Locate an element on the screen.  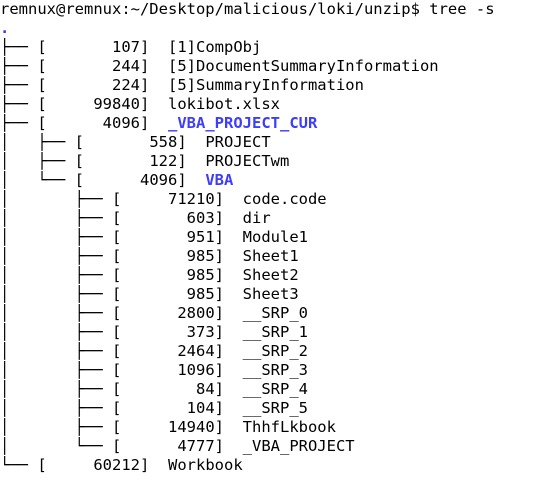
file-size: 71210] is located at coordinates (172, 199).